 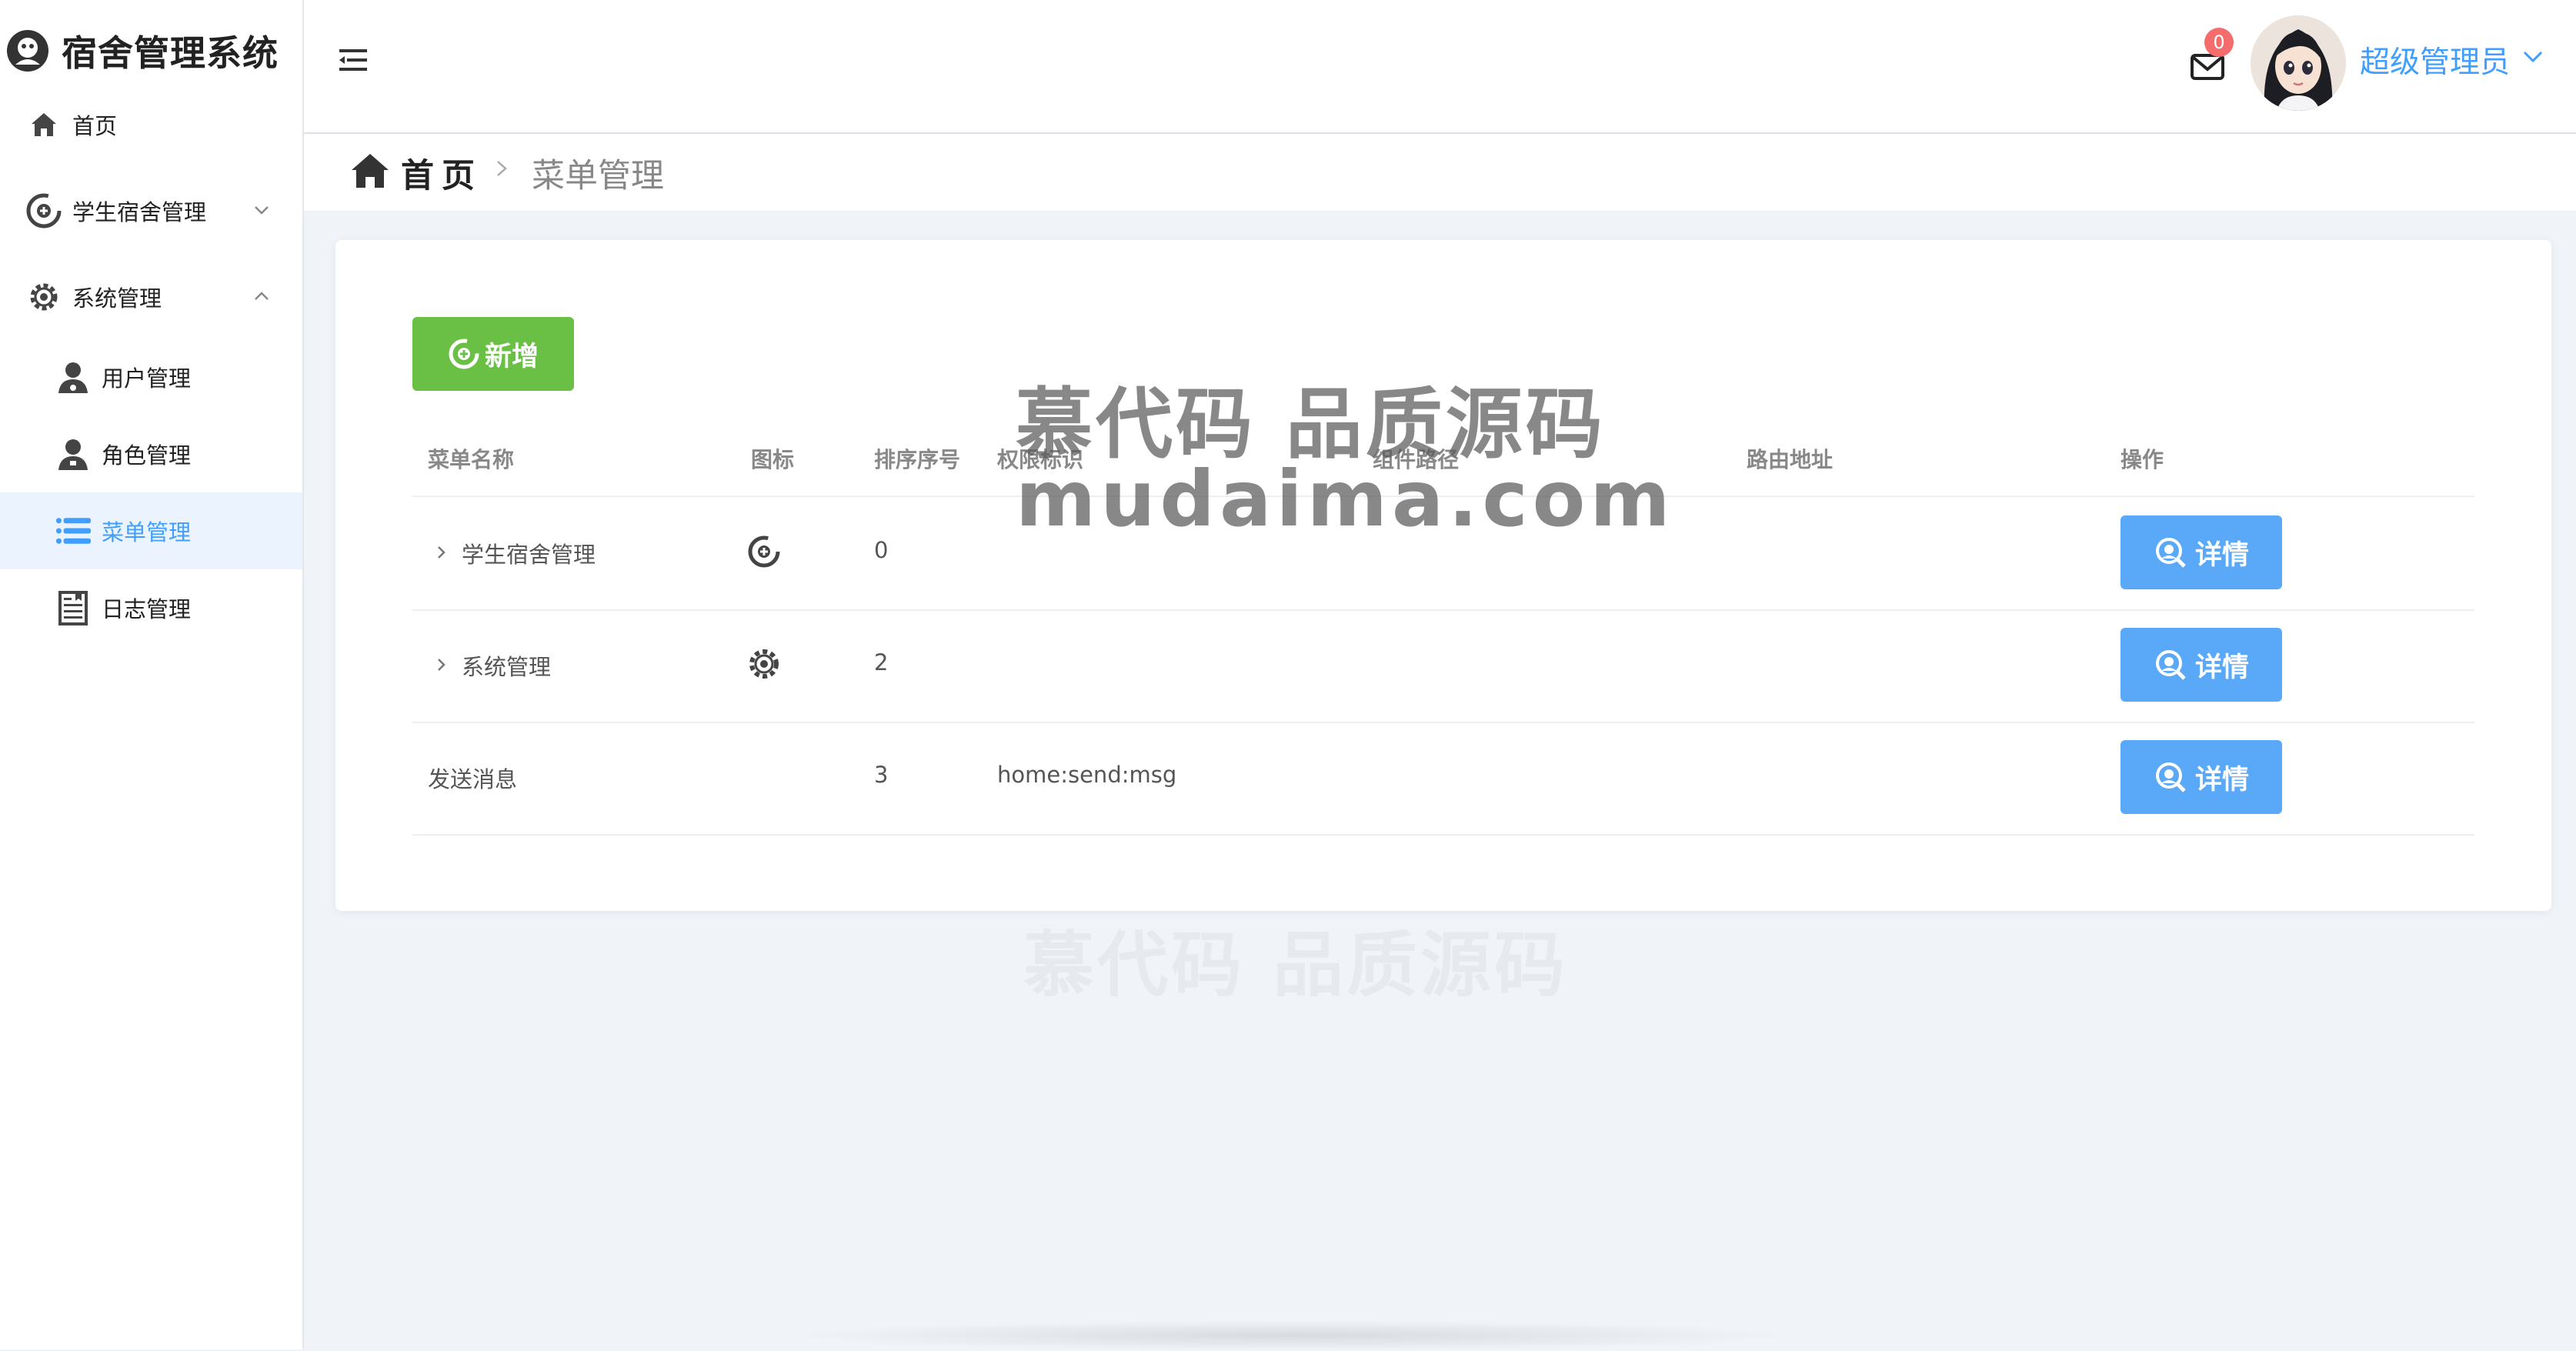 I want to click on column-header-route: 路由地址, so click(x=1790, y=460).